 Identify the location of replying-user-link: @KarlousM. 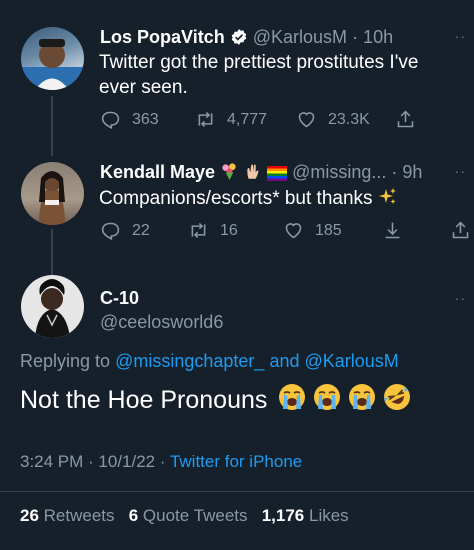
(352, 361).